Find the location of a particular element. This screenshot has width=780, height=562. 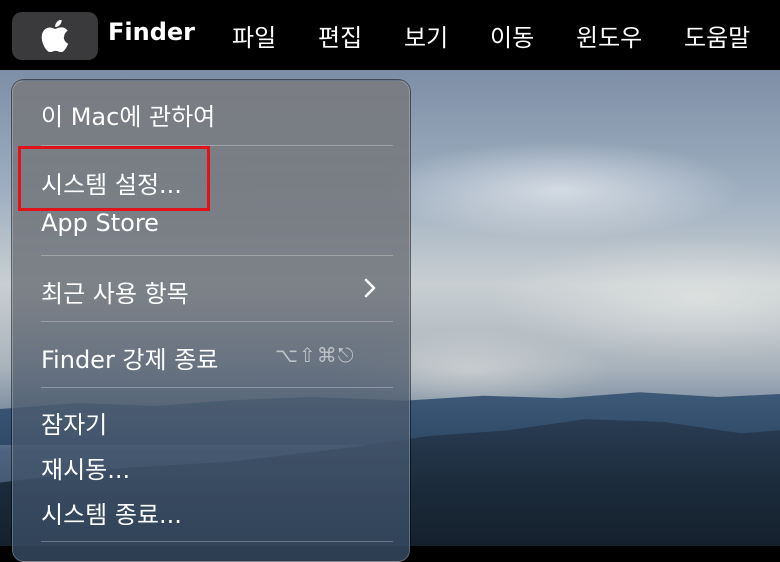

menu-item-sleep: 잠자기 is located at coordinates (74, 422).